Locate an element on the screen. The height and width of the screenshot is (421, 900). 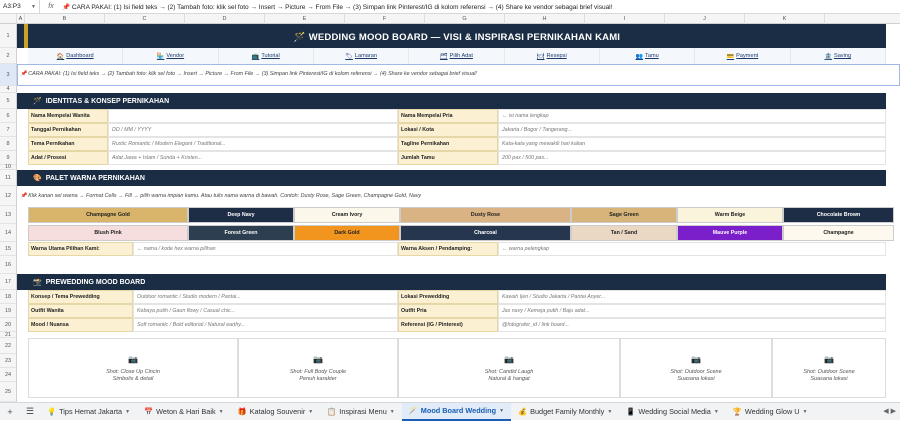
nav-link-tamu: 👥 Tamu is located at coordinates (648, 56).